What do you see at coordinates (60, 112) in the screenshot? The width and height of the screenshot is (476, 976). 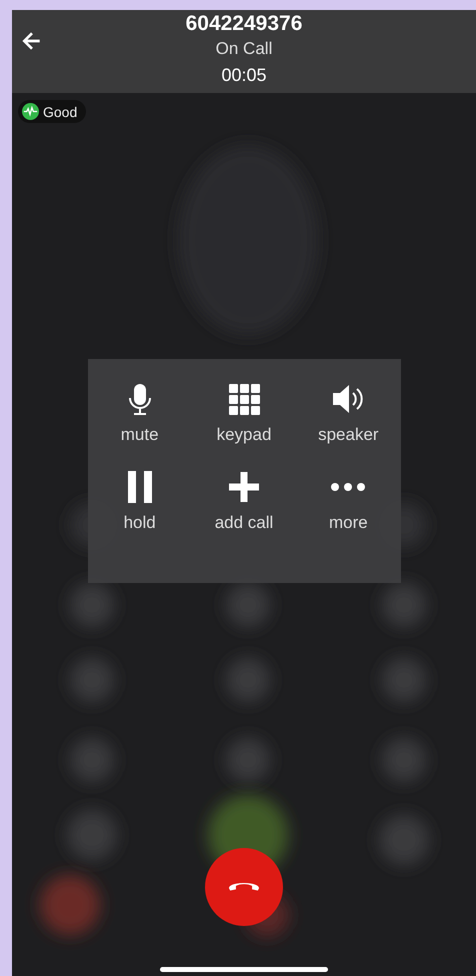 I see `quality-label: Good` at bounding box center [60, 112].